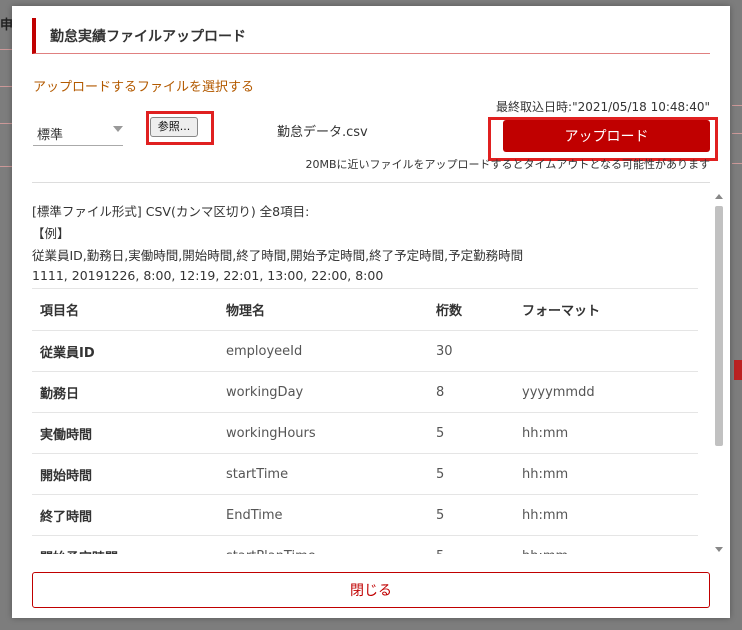 This screenshot has height=630, width=742. What do you see at coordinates (323, 433) in the screenshot?
I see `physical-name-cell: workingHours` at bounding box center [323, 433].